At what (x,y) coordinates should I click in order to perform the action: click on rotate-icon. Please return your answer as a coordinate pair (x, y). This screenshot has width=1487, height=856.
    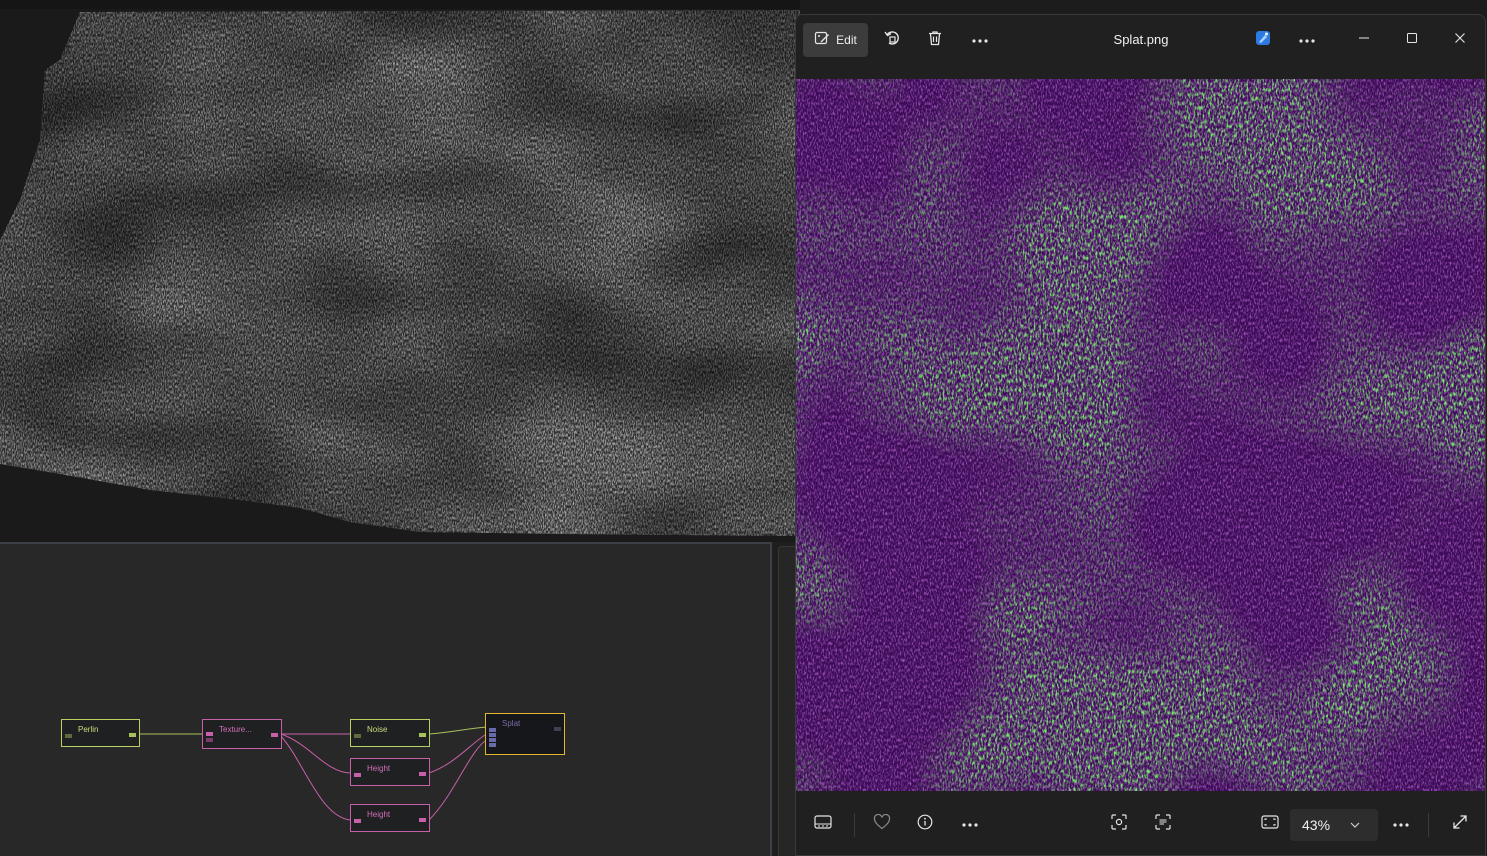
    Looking at the image, I should click on (892, 40).